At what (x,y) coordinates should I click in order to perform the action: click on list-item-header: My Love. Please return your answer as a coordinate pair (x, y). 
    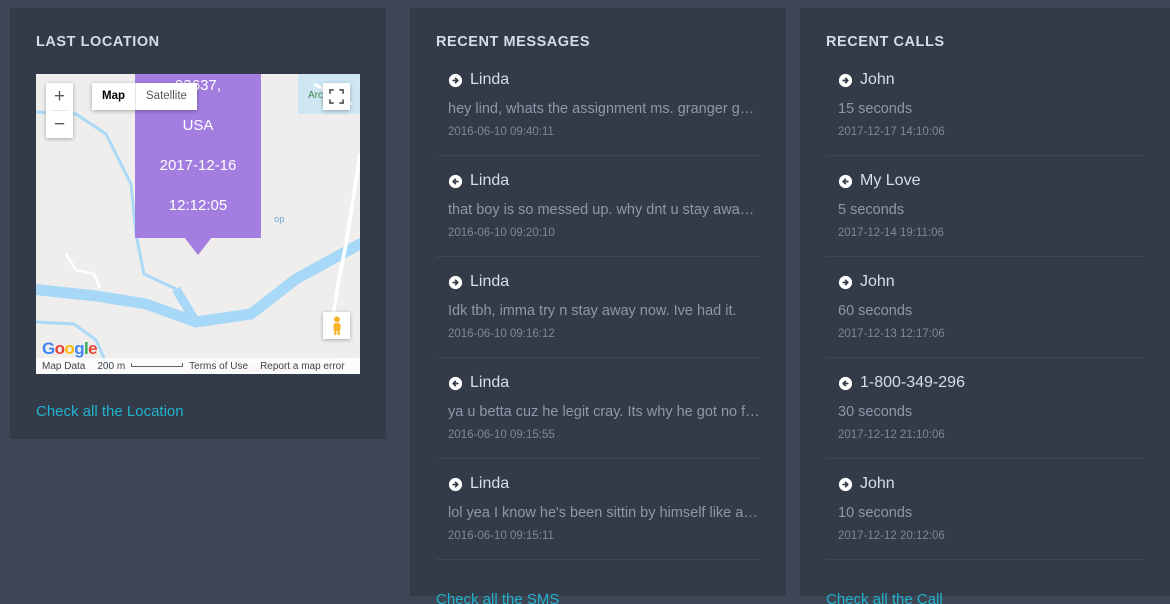
    Looking at the image, I should click on (985, 181).